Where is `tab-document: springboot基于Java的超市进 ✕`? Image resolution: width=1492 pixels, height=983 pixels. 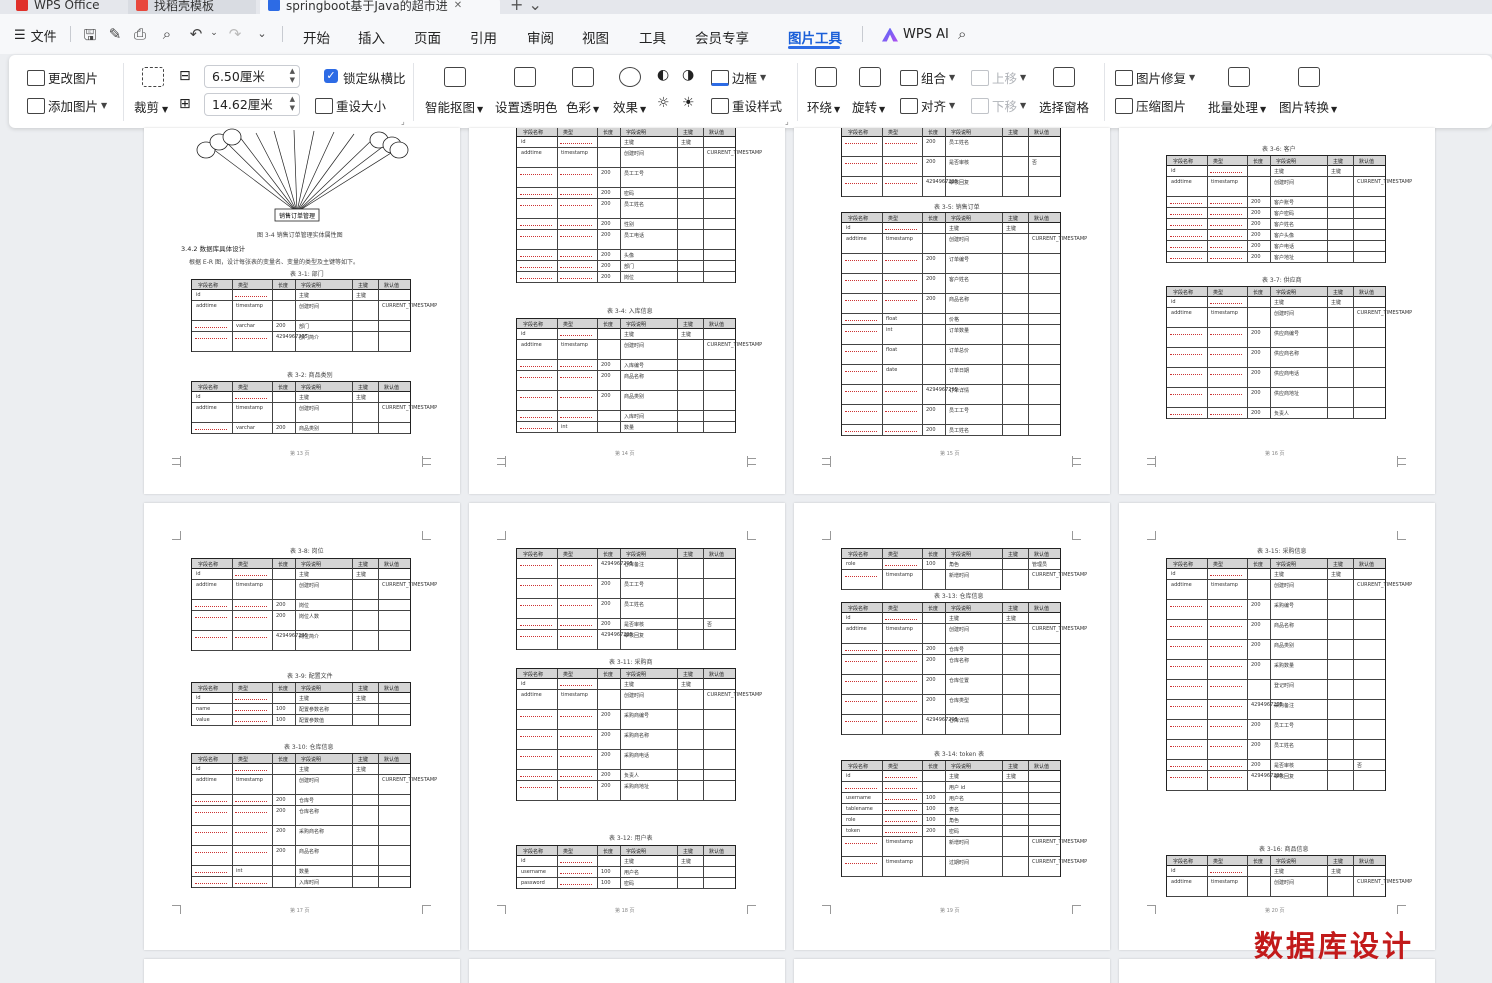 tab-document: springboot基于Java的超市进 ✕ is located at coordinates (380, 7).